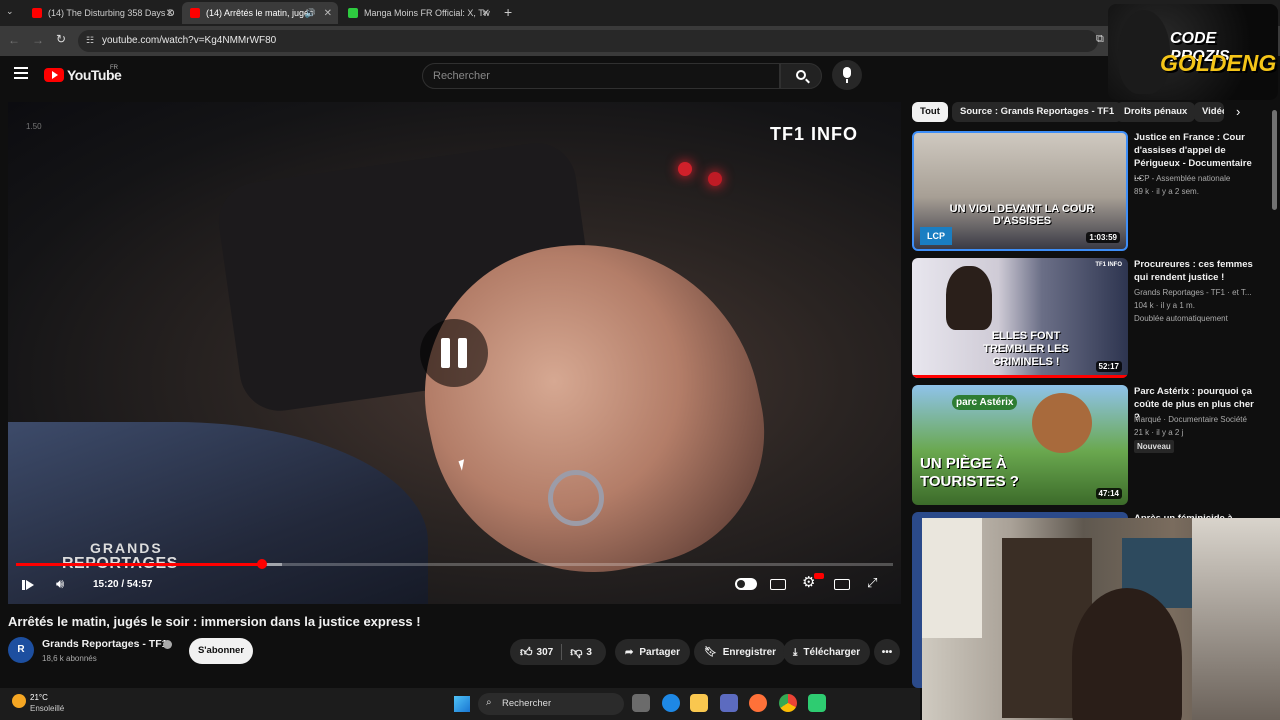 This screenshot has width=1280, height=720. I want to click on more-actions-button: •••, so click(887, 652).